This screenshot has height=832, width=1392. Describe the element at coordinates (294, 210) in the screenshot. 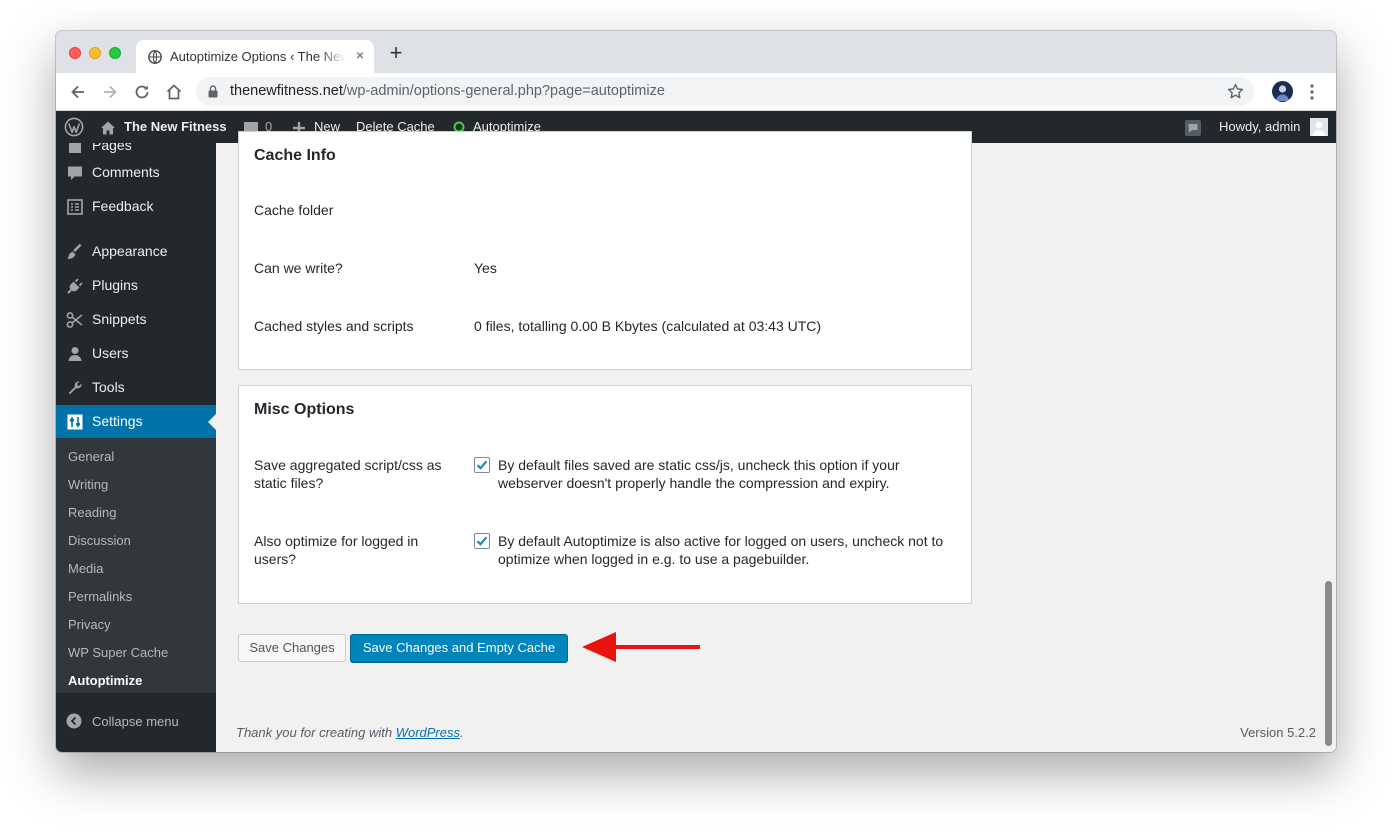

I see `cache-folder-label: Cache folder` at that location.